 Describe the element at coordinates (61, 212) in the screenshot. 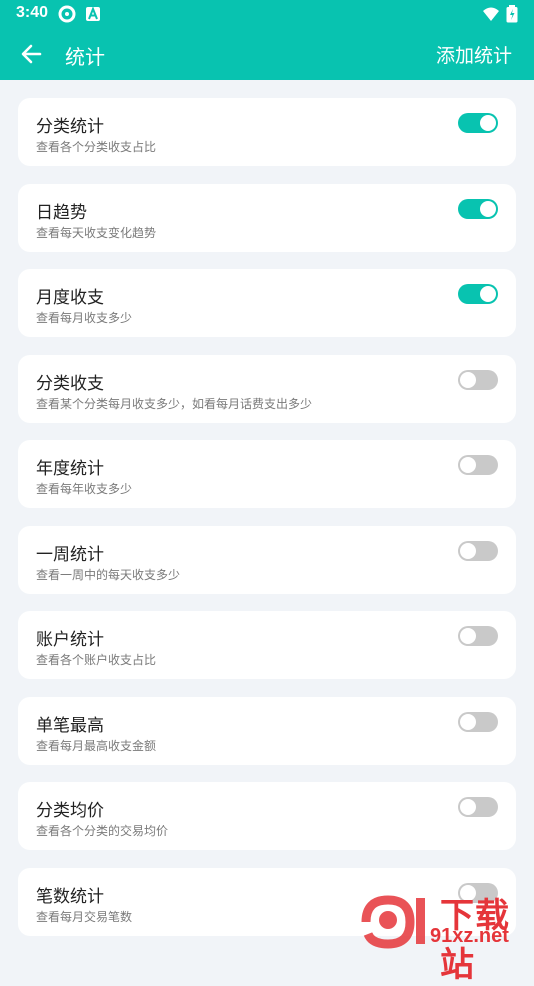

I see `stat-item-title: 日趋势` at that location.